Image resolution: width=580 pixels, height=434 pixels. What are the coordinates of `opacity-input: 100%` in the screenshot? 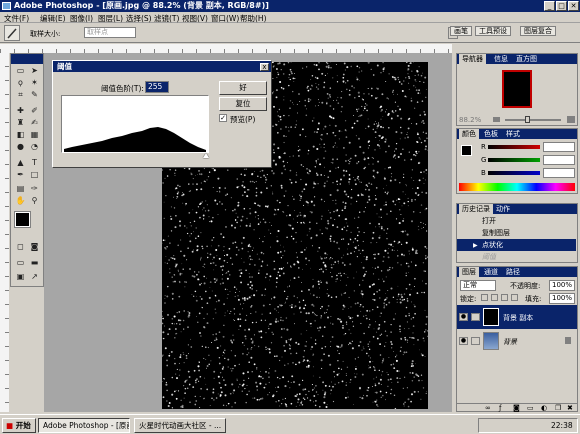 It's located at (562, 285).